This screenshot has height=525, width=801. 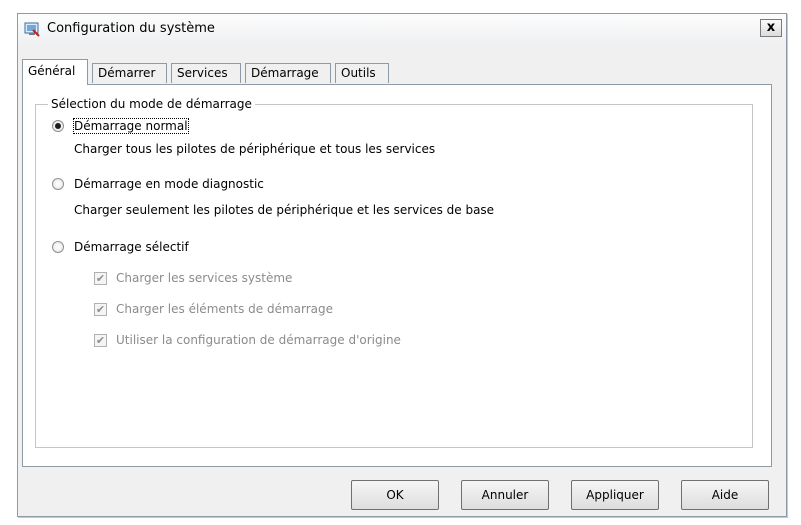 I want to click on load-system-services-checkbox: ✔, so click(x=100, y=278).